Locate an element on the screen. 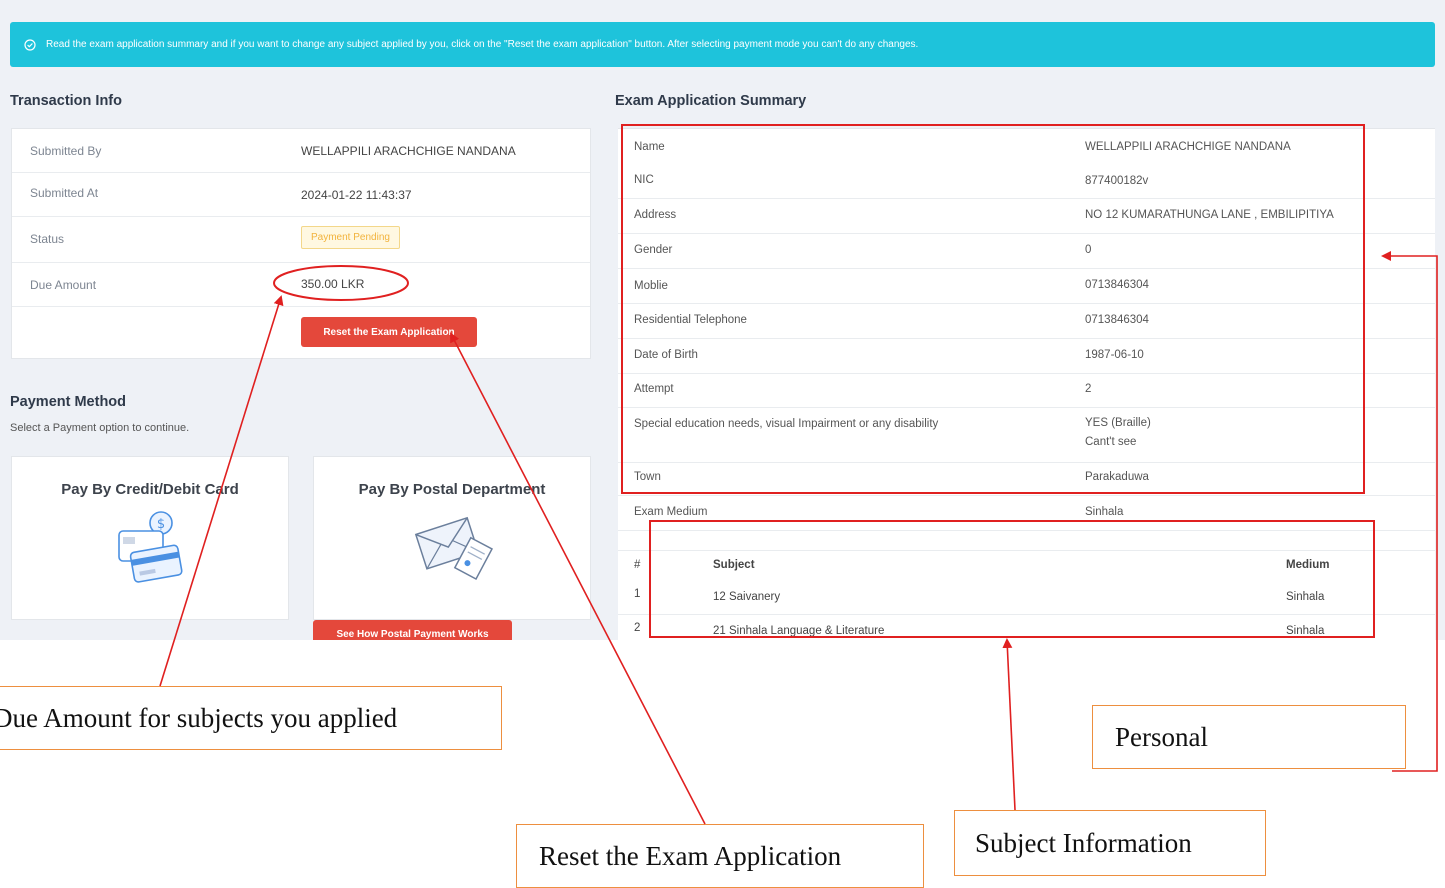 This screenshot has width=1445, height=888. subject-name: 21 Sinhala Language & Literature is located at coordinates (799, 631).